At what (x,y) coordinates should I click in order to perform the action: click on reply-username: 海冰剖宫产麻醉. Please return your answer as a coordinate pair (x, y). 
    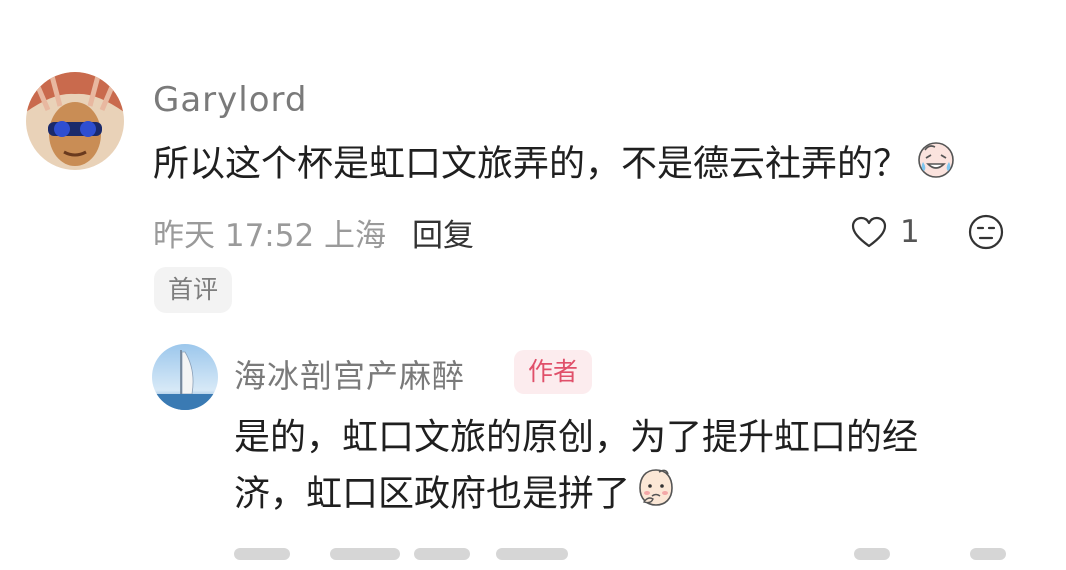
    Looking at the image, I should click on (349, 374).